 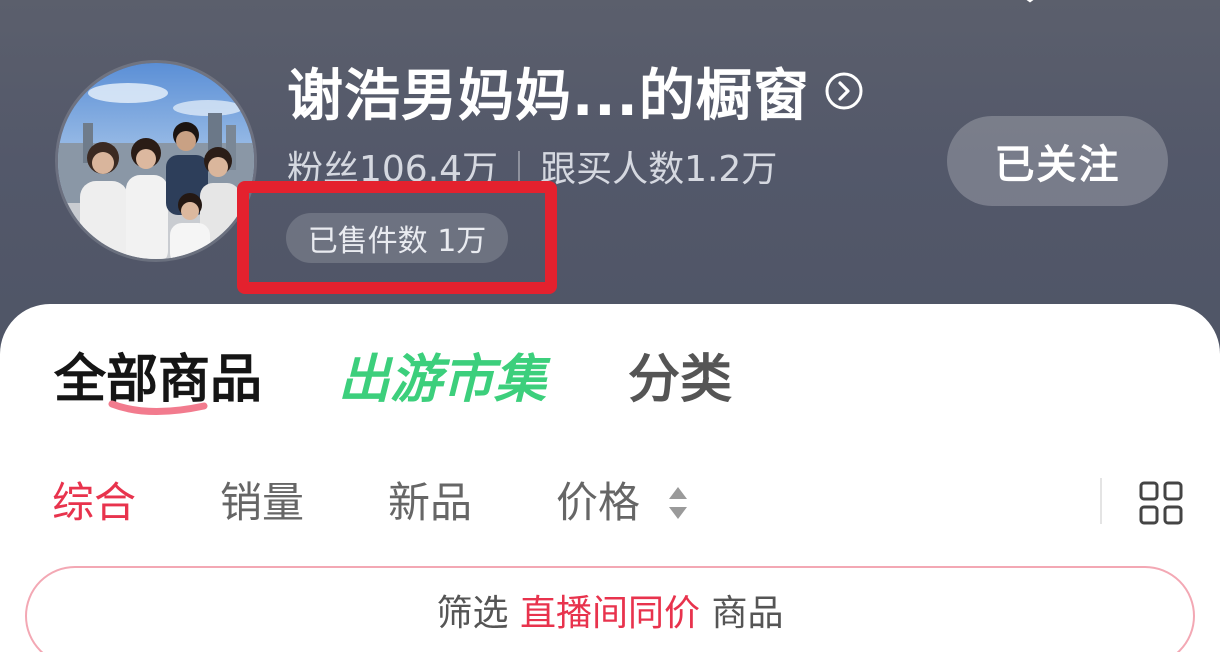 What do you see at coordinates (94, 503) in the screenshot?
I see `sort-comprehensive: 综合` at bounding box center [94, 503].